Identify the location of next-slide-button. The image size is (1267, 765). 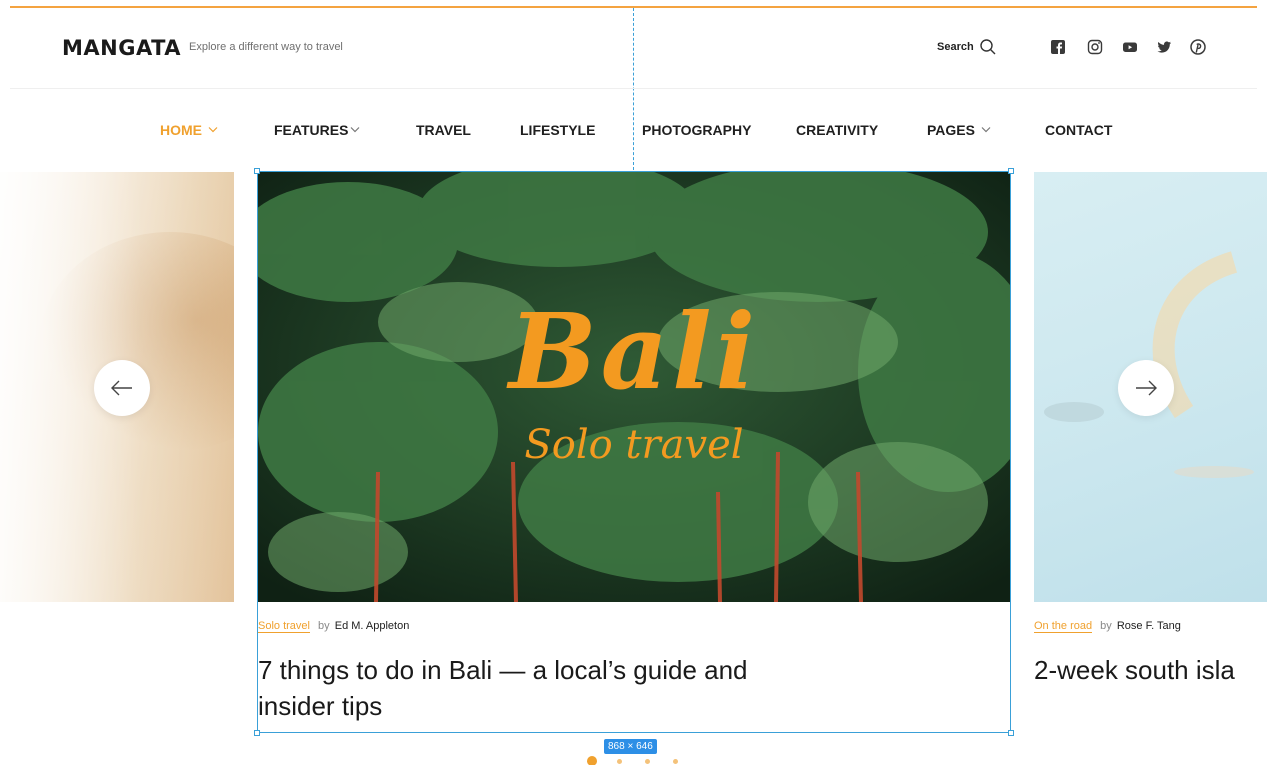
(1146, 388).